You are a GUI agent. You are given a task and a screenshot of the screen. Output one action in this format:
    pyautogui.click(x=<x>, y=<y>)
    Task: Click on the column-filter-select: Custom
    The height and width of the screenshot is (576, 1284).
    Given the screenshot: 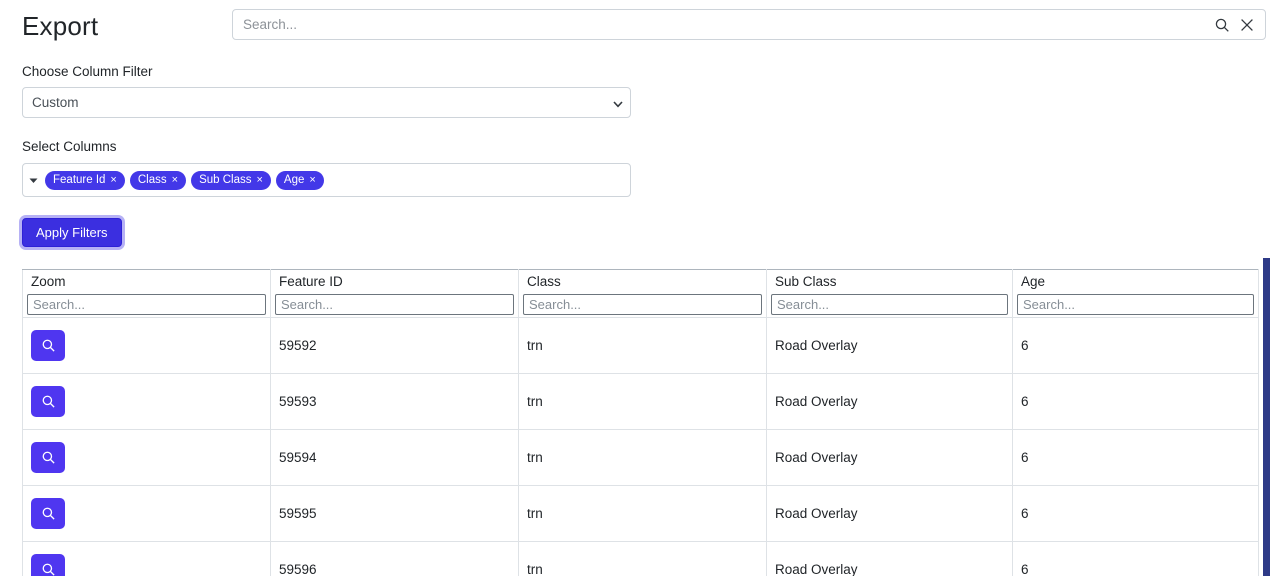 What is the action you would take?
    pyautogui.click(x=326, y=102)
    